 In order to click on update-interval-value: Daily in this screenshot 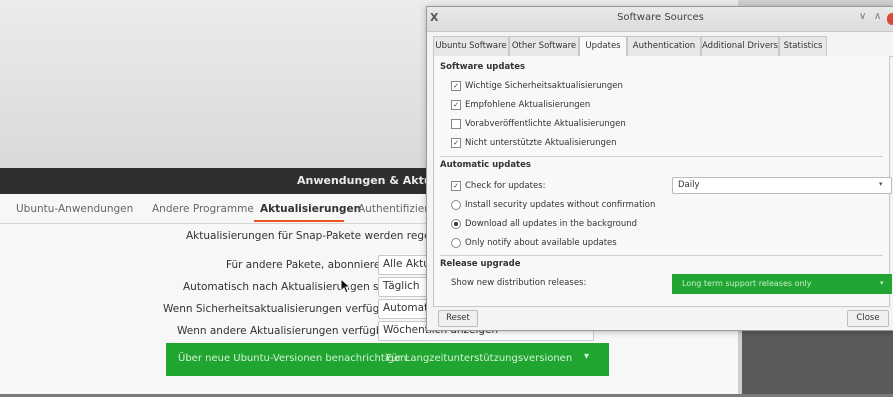, I will do `click(689, 185)`.